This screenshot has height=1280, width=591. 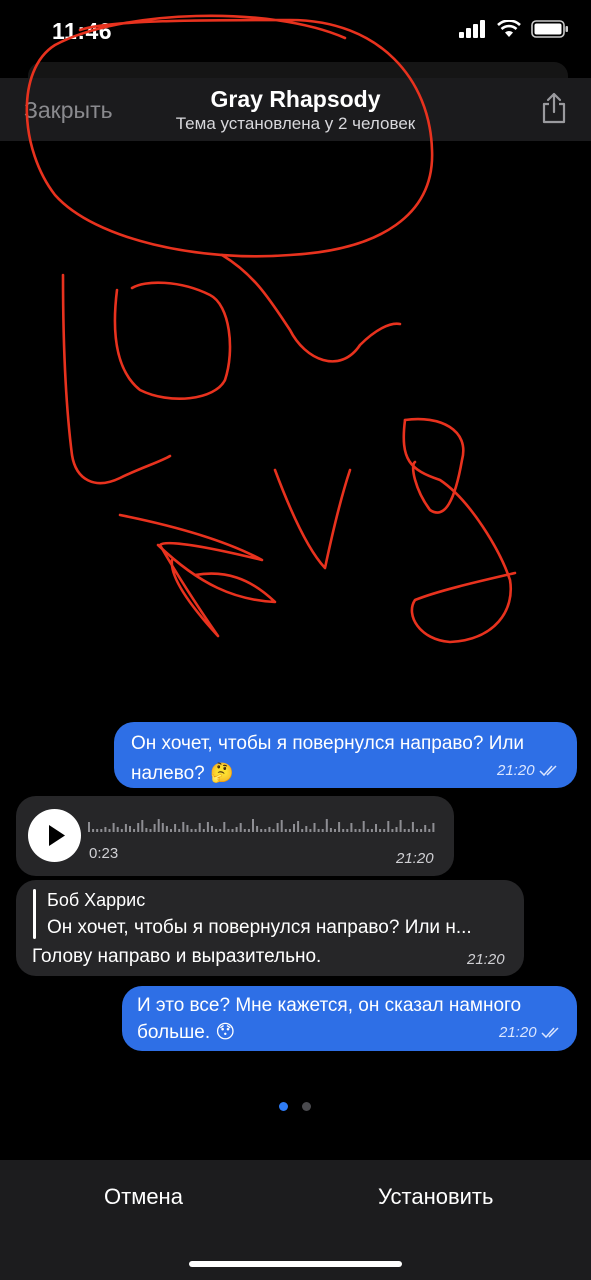 What do you see at coordinates (283, 1106) in the screenshot?
I see `page-dot-active` at bounding box center [283, 1106].